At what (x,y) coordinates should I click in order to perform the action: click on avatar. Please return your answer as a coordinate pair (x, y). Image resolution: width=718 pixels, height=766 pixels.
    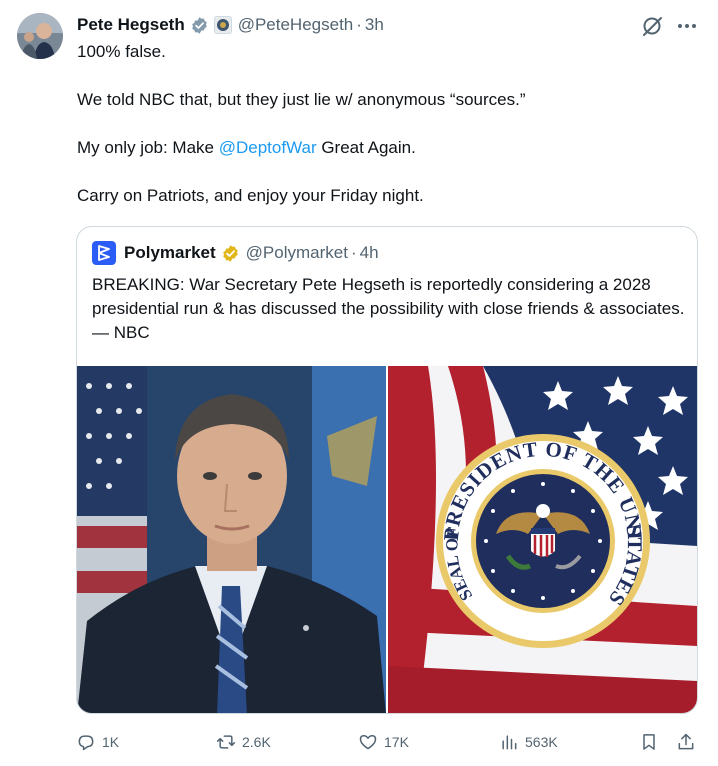
    Looking at the image, I should click on (40, 36).